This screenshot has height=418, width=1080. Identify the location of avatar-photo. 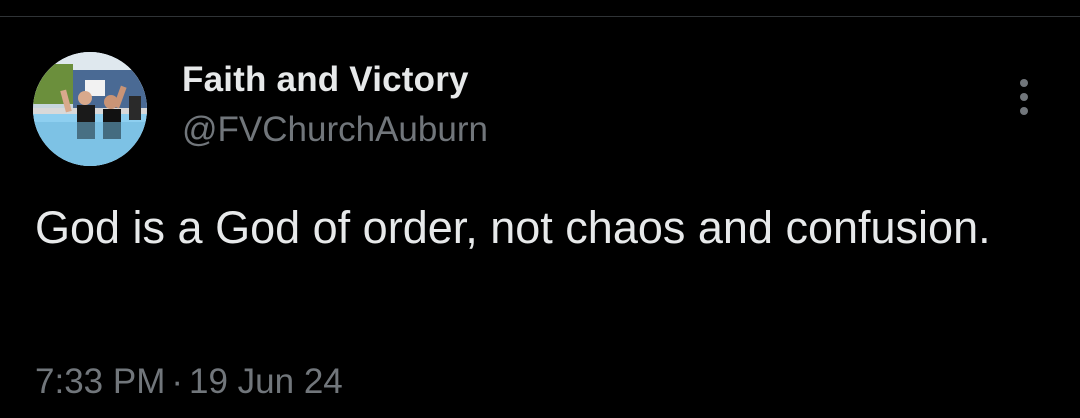
(90, 109).